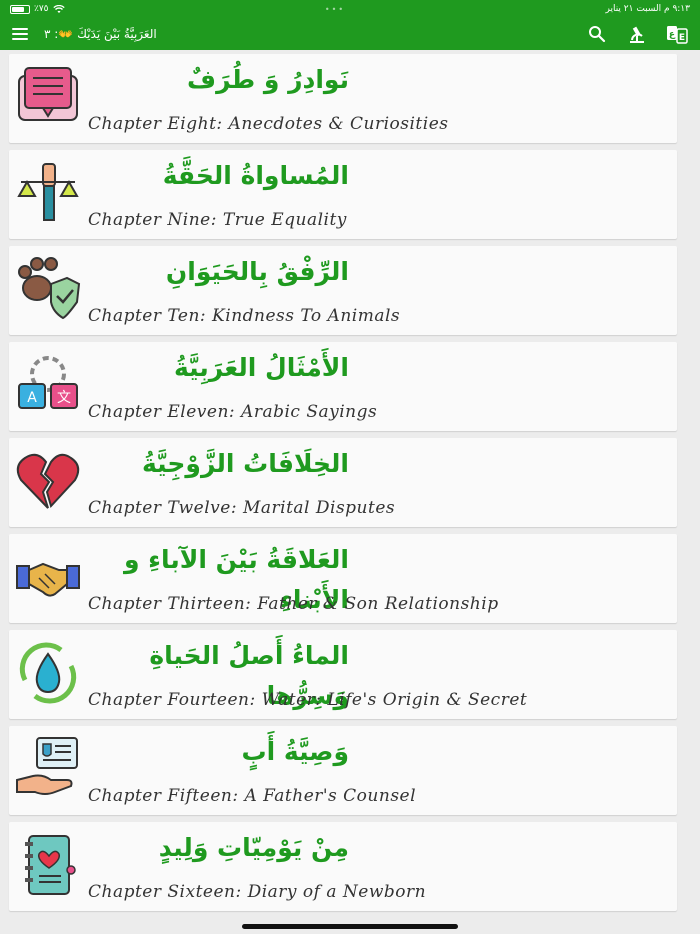  What do you see at coordinates (350, 9) in the screenshot?
I see `status-bar: ٪٧٥ ••• ٩:١٣ م السبت ٢١ يناير` at bounding box center [350, 9].